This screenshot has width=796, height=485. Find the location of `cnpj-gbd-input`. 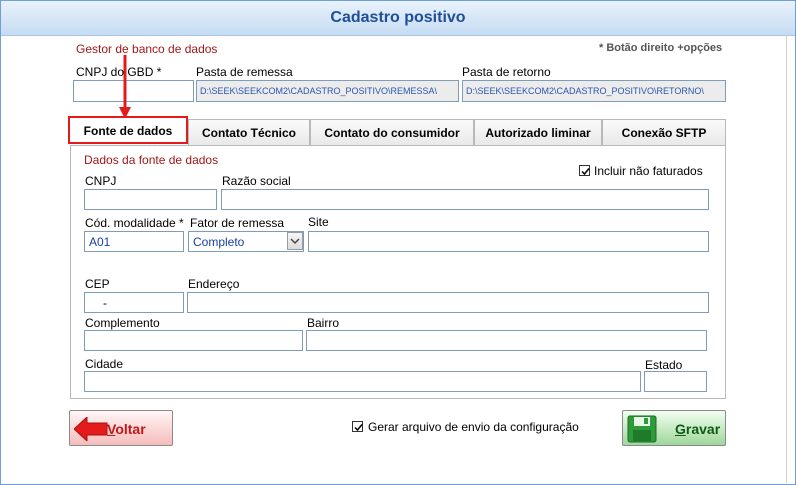

cnpj-gbd-input is located at coordinates (133, 91).